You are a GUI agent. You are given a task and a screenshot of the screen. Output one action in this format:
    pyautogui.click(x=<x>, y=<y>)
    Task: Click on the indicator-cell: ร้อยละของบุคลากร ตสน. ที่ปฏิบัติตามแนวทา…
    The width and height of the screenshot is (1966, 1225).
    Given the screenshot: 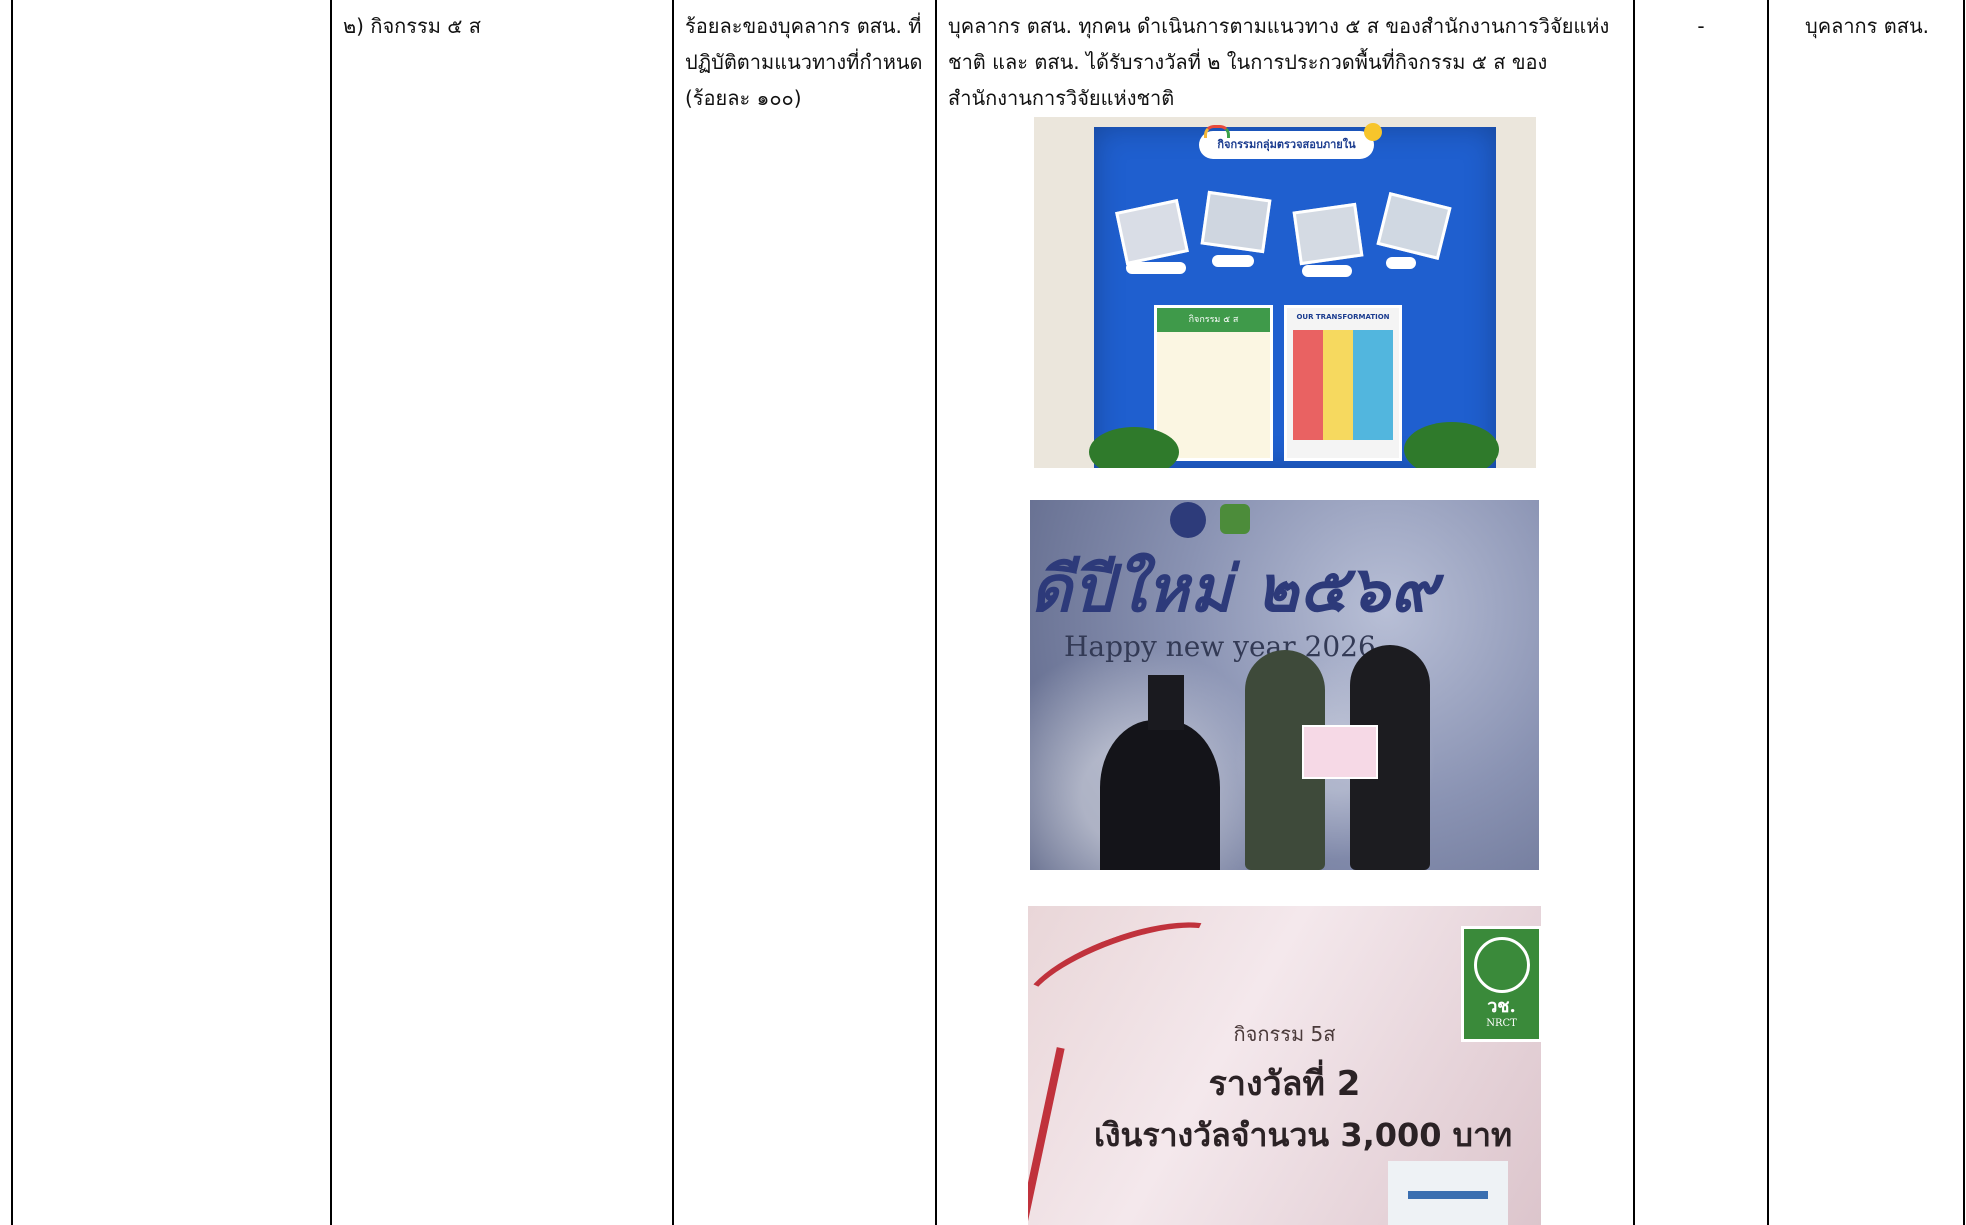 What is the action you would take?
    pyautogui.click(x=804, y=62)
    